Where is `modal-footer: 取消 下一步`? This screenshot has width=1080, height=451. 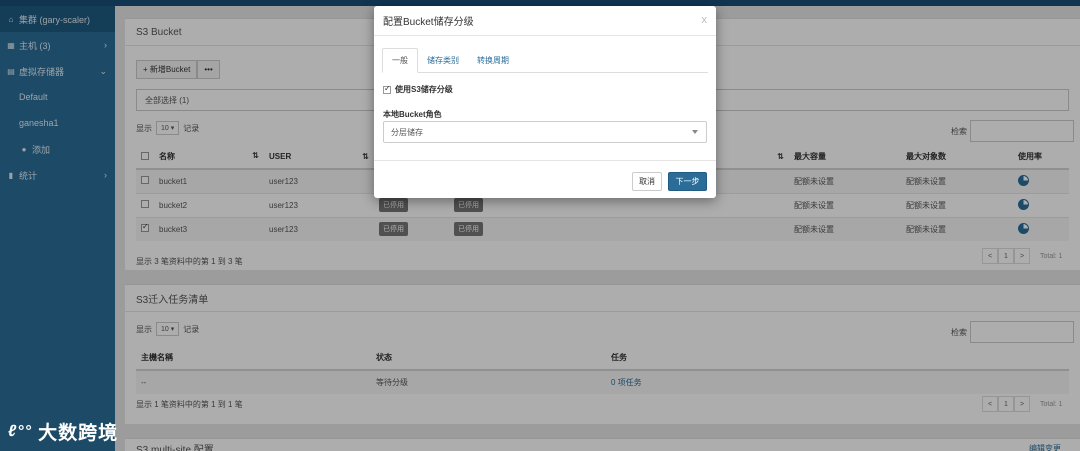 modal-footer: 取消 下一步 is located at coordinates (545, 179).